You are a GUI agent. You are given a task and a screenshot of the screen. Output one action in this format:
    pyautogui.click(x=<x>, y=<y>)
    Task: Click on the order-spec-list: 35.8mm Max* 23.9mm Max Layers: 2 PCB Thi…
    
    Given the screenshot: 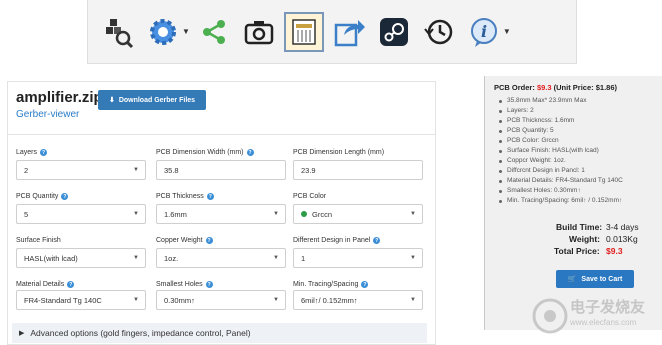 What is the action you would take?
    pyautogui.click(x=560, y=151)
    